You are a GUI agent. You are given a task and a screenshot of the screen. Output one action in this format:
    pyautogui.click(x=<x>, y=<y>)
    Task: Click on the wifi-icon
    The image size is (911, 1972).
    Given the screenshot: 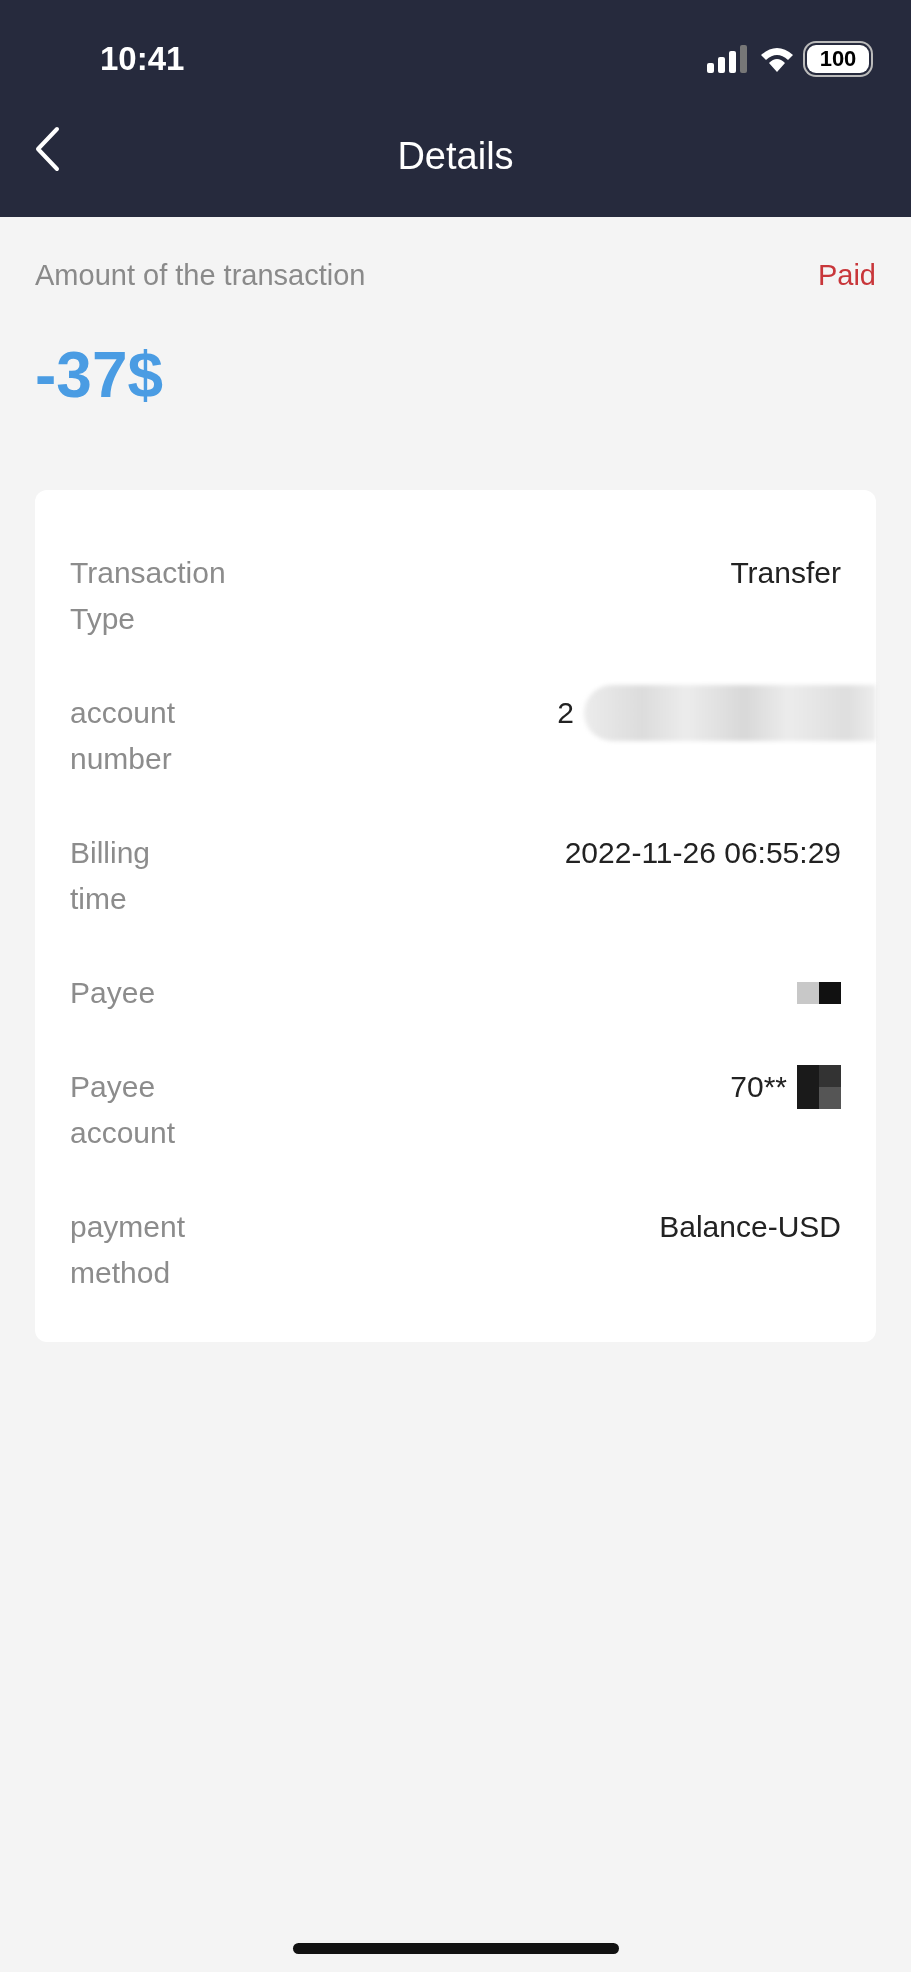 What is the action you would take?
    pyautogui.click(x=777, y=59)
    